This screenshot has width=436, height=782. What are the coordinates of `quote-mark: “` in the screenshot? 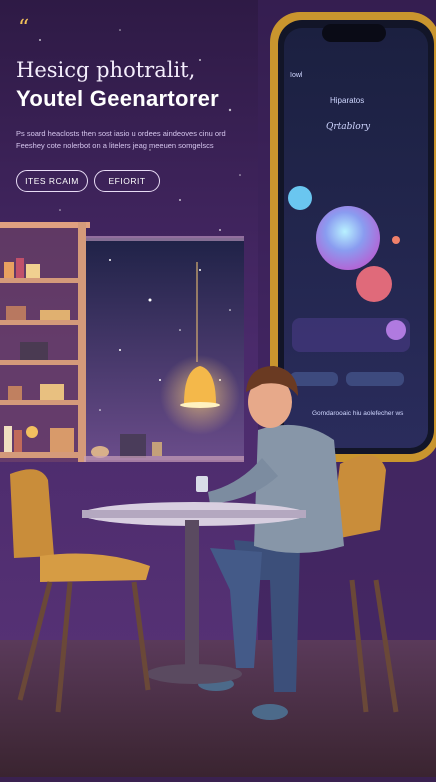 It's located at (24, 28).